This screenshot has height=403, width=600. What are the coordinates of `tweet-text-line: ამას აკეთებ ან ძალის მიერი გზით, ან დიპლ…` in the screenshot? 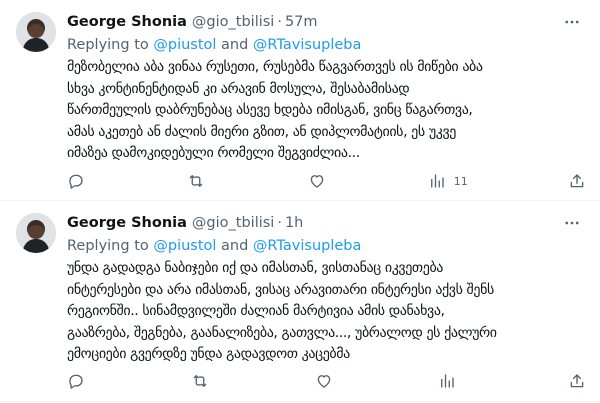 It's located at (261, 131).